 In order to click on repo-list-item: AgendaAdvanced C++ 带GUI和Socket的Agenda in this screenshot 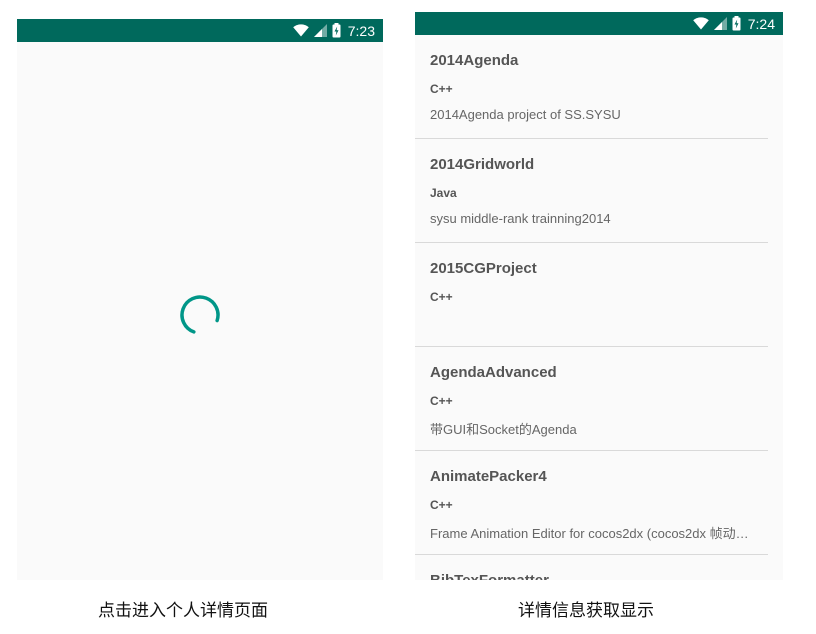, I will do `click(591, 399)`.